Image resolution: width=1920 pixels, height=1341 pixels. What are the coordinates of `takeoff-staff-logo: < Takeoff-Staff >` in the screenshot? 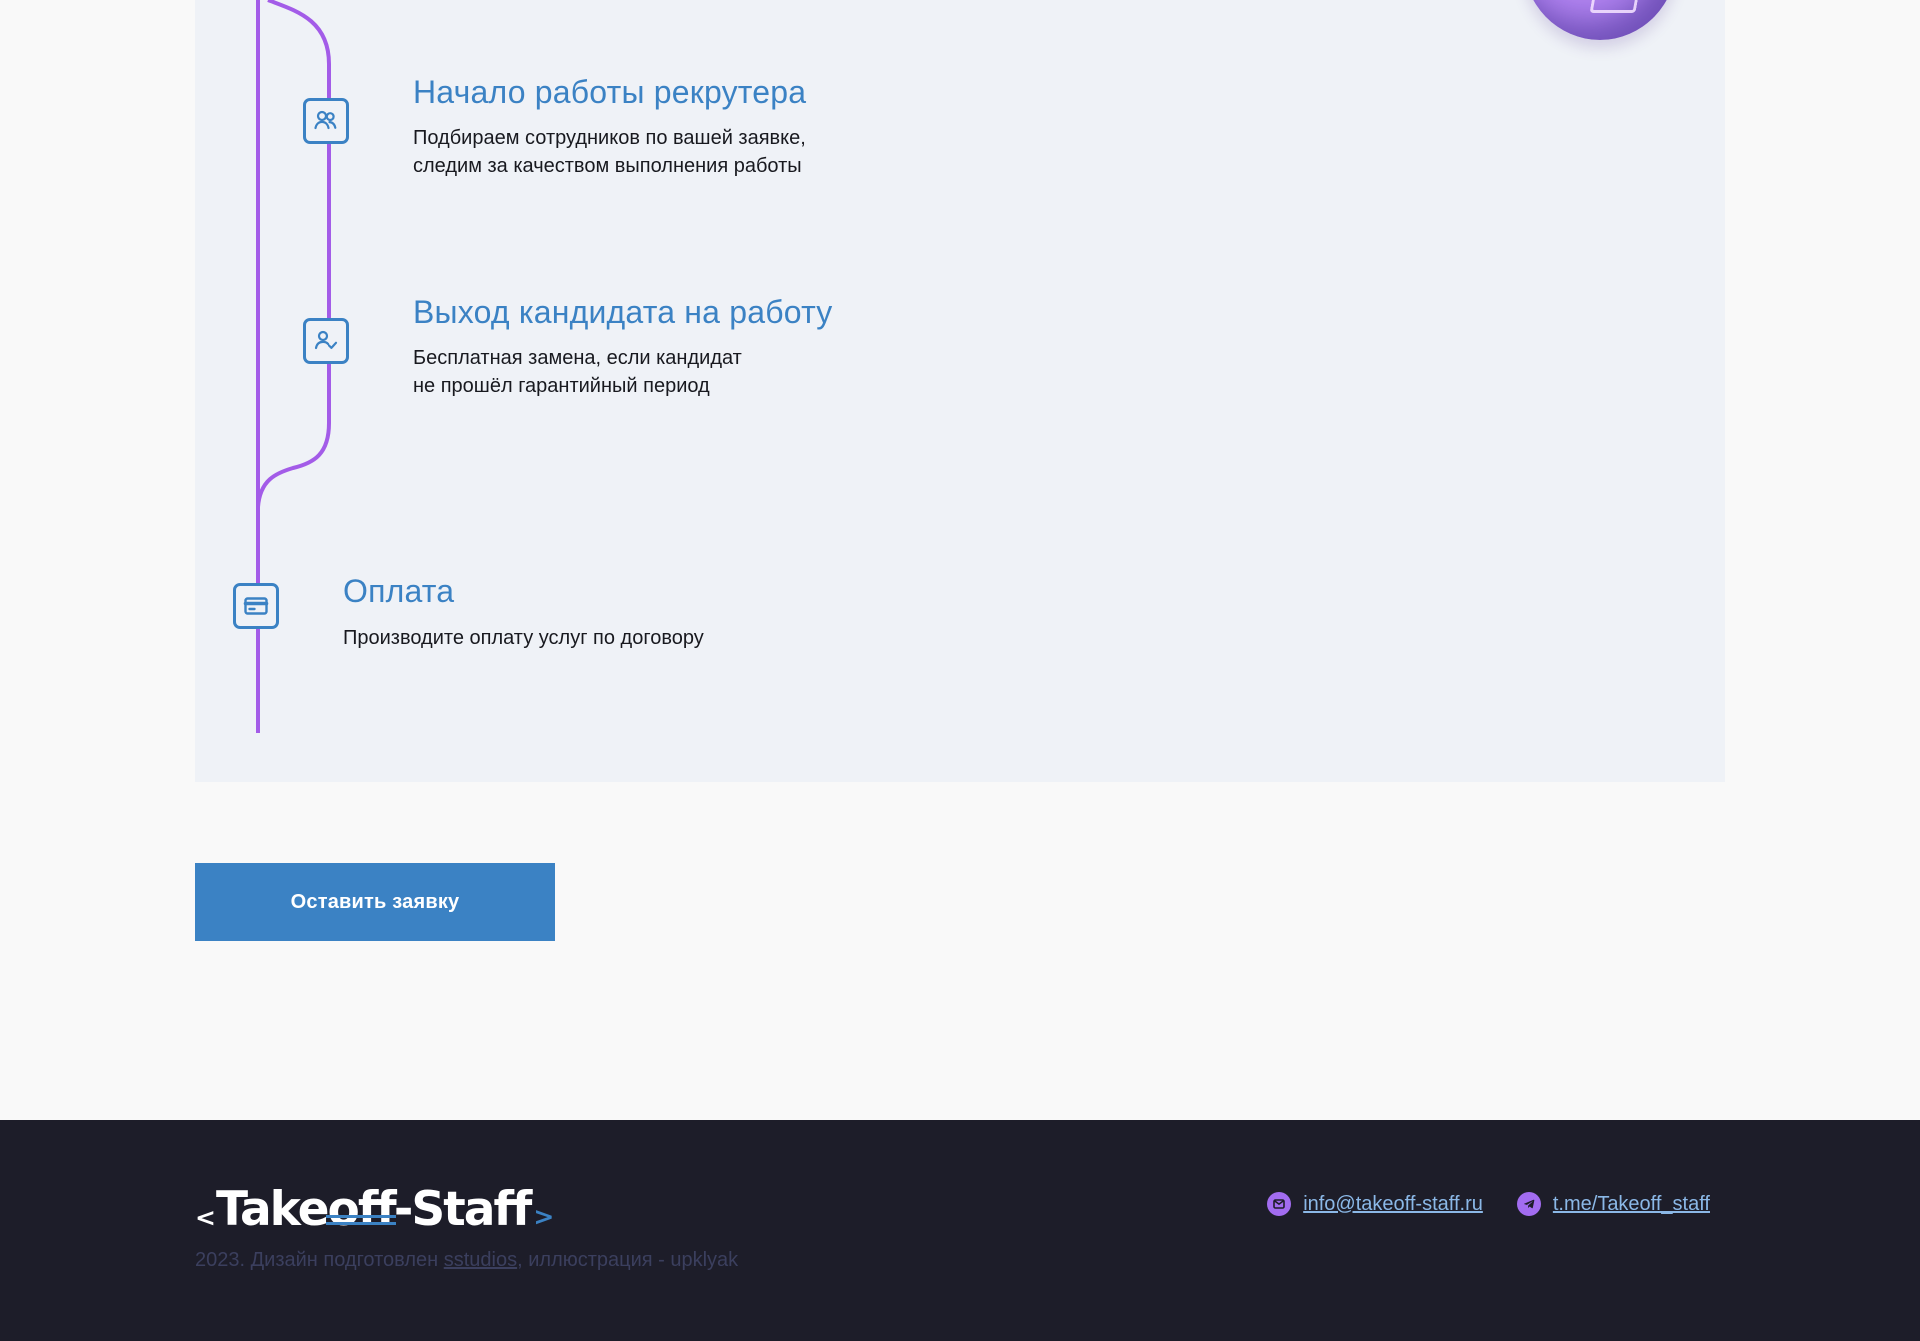 It's located at (374, 1209).